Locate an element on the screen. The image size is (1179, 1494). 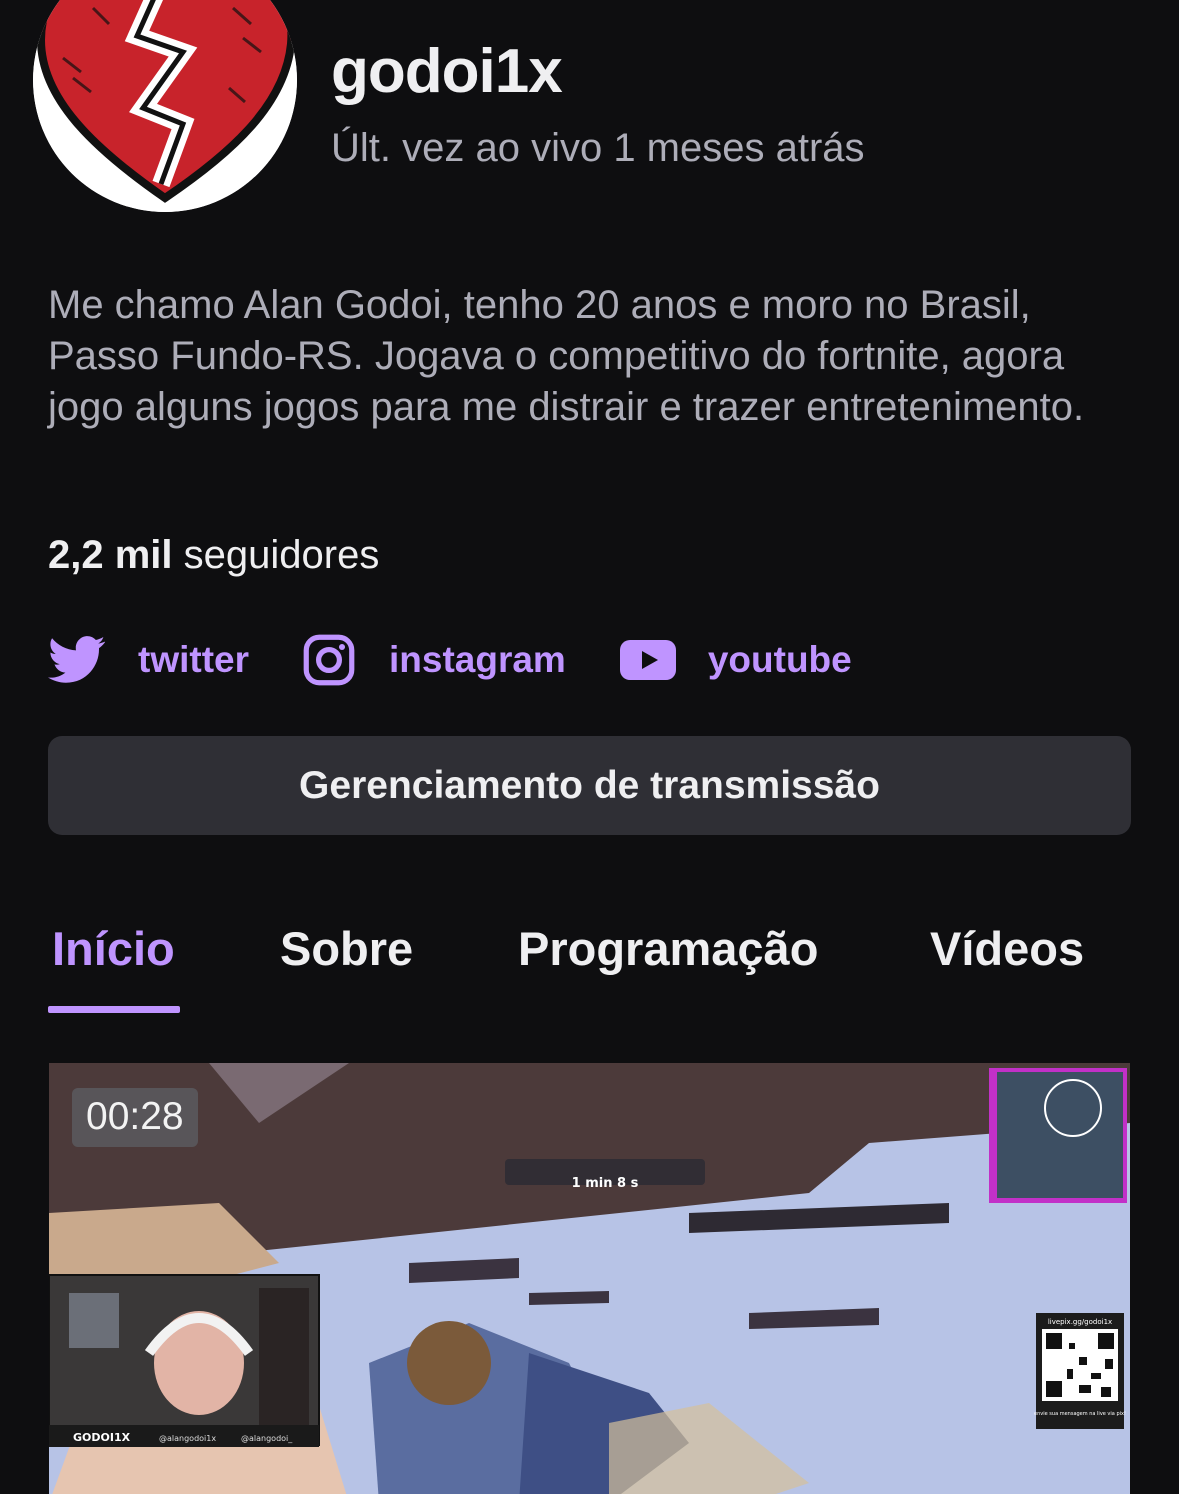
channel-name: godoi1x is located at coordinates (447, 71).